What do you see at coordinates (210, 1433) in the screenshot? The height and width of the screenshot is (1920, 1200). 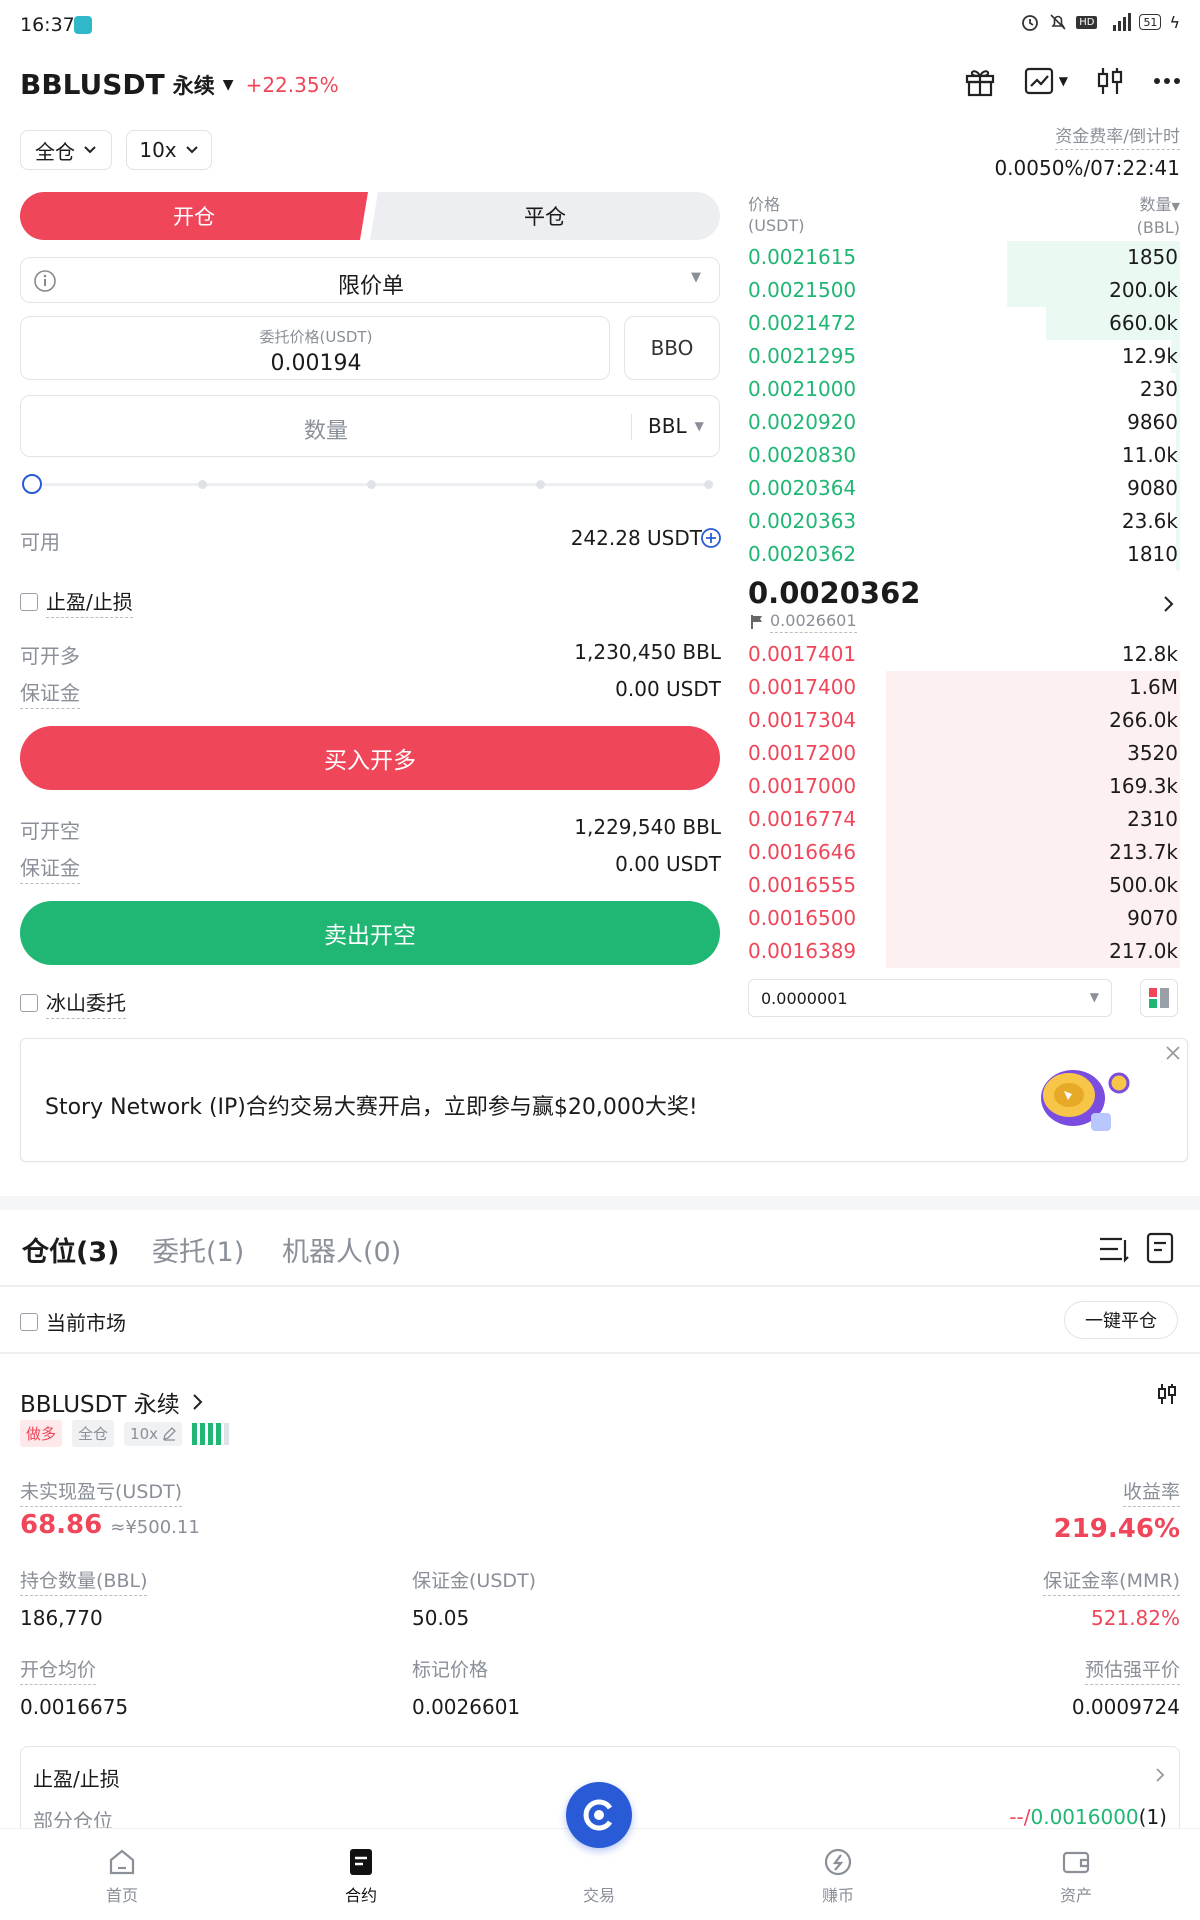 I see `adl-indicator` at bounding box center [210, 1433].